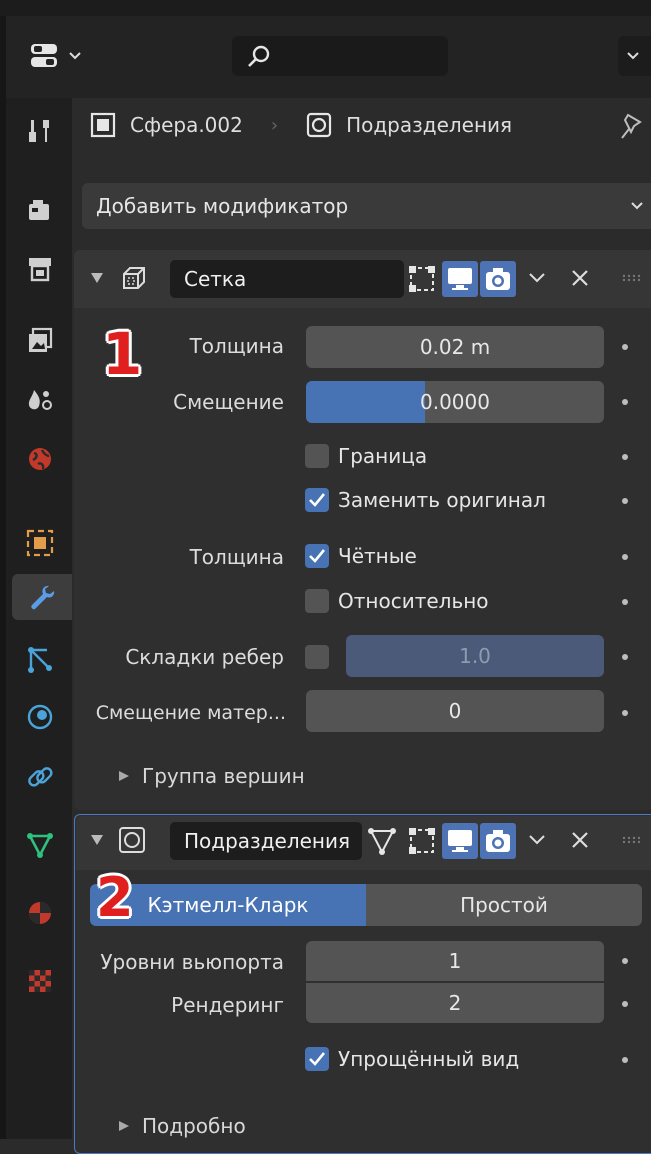 This screenshot has height=1154, width=651. I want to click on scene-icon, so click(40, 400).